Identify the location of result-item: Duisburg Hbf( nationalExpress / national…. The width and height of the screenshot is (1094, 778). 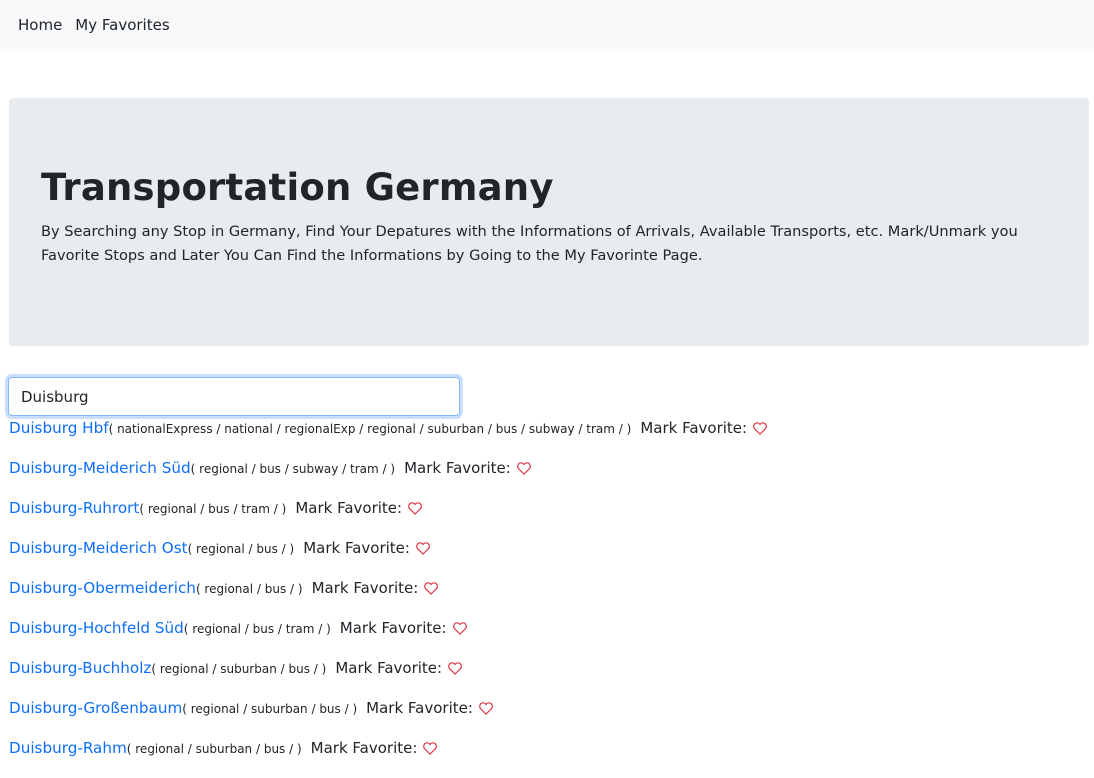
(388, 438).